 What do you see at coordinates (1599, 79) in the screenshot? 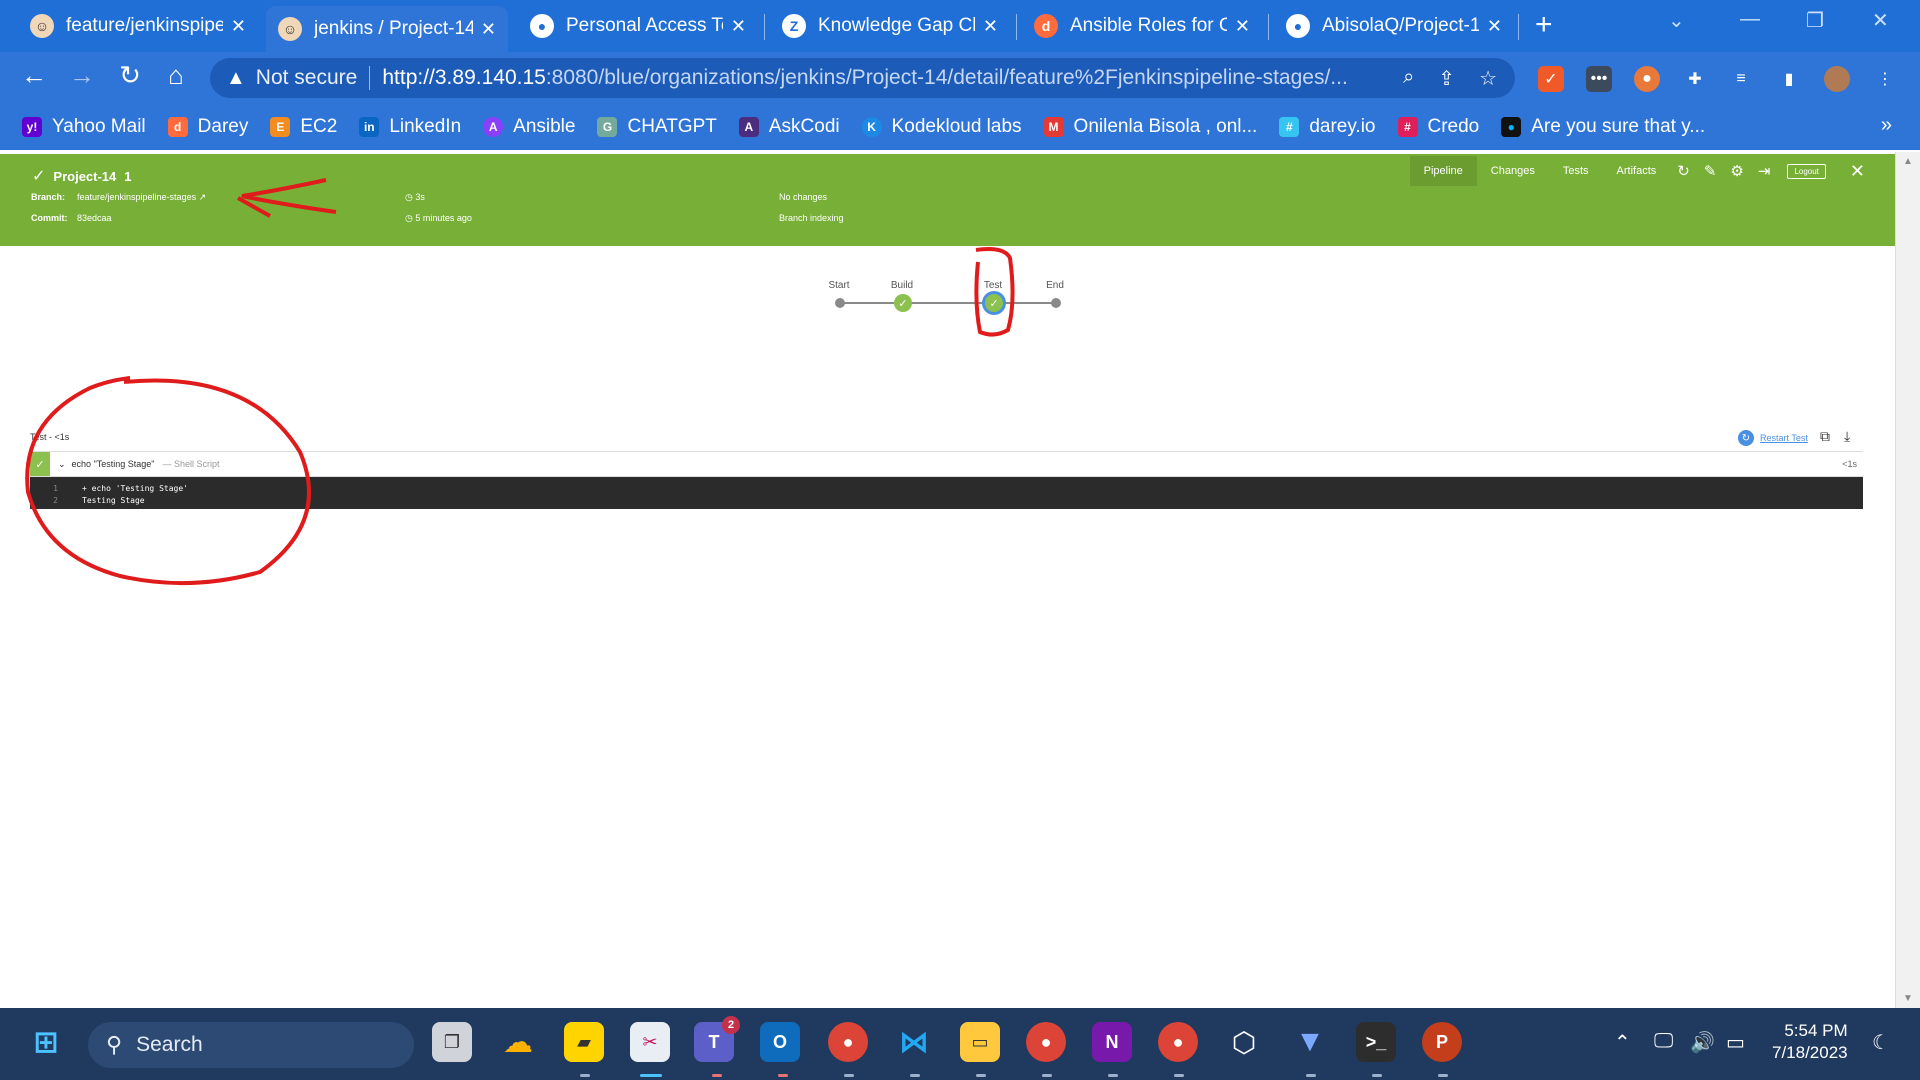
I see `extension-dots-icon: •••` at bounding box center [1599, 79].